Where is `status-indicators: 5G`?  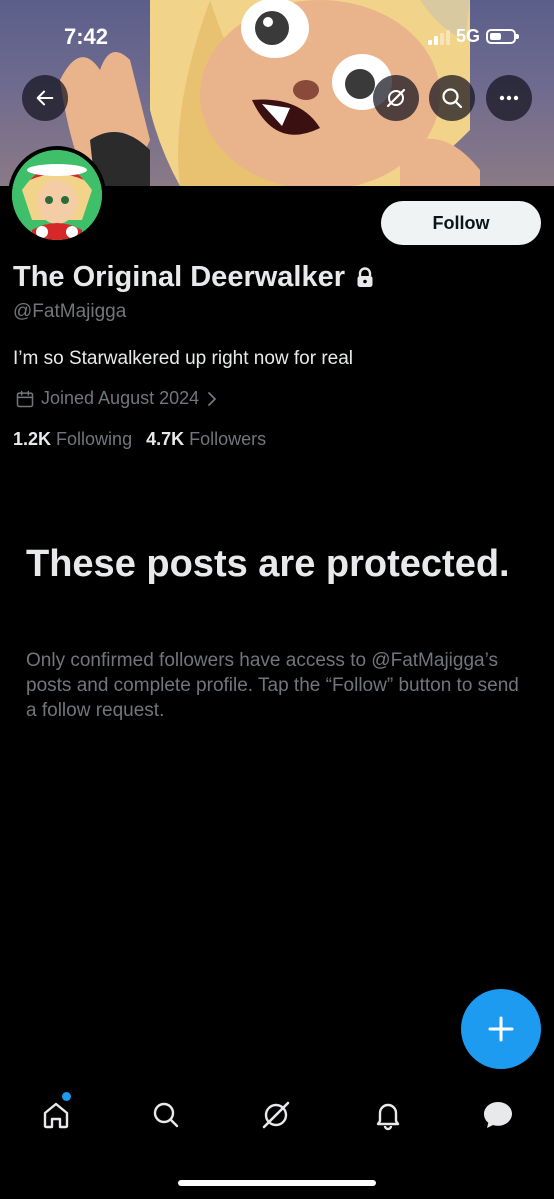
status-indicators: 5G is located at coordinates (473, 36).